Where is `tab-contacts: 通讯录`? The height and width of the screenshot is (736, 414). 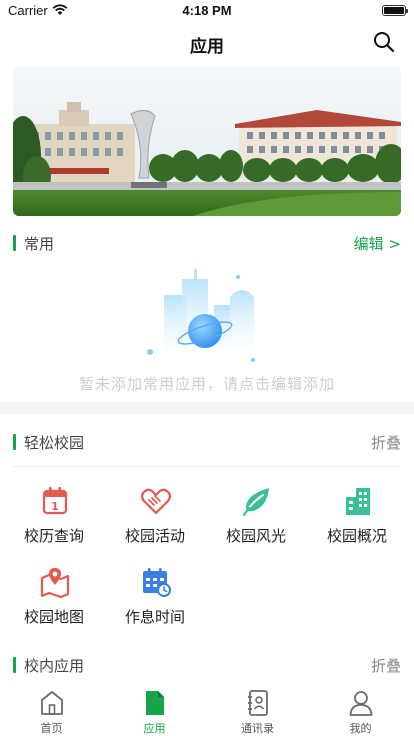 tab-contacts: 通讯录 is located at coordinates (257, 711).